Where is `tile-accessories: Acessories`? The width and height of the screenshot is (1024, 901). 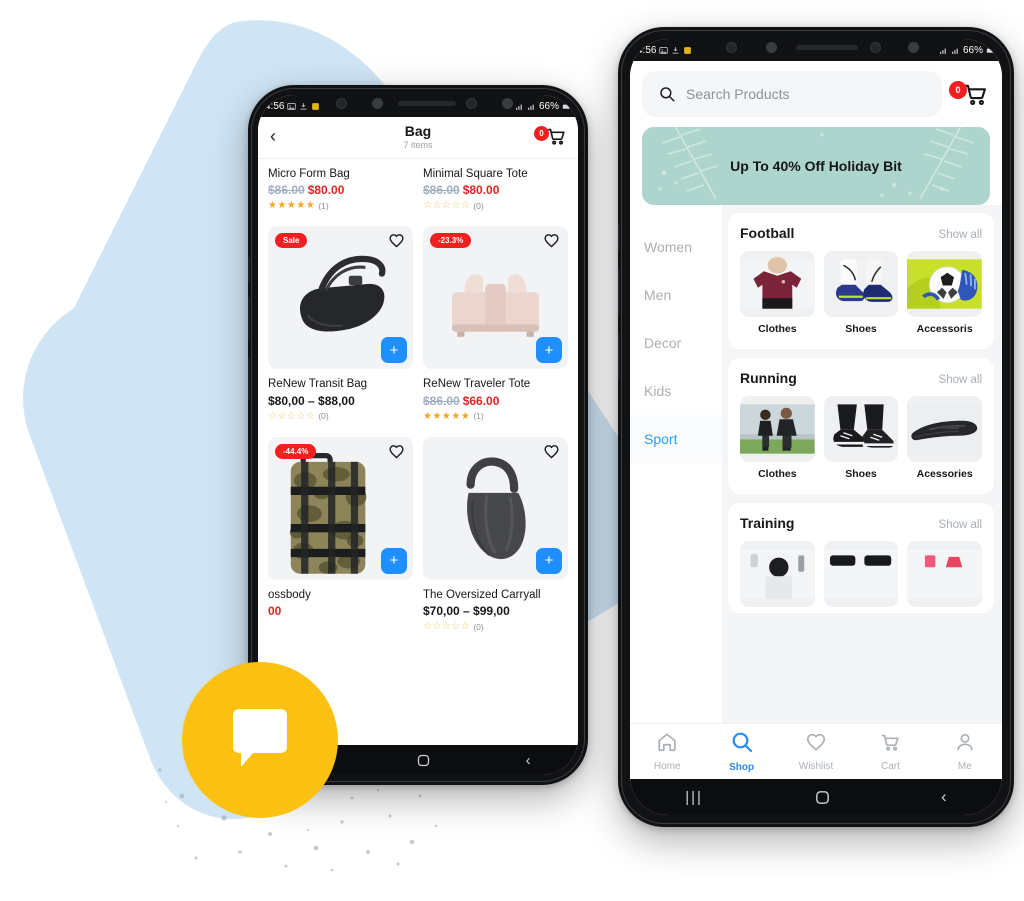
tile-accessories: Acessories is located at coordinates (944, 438).